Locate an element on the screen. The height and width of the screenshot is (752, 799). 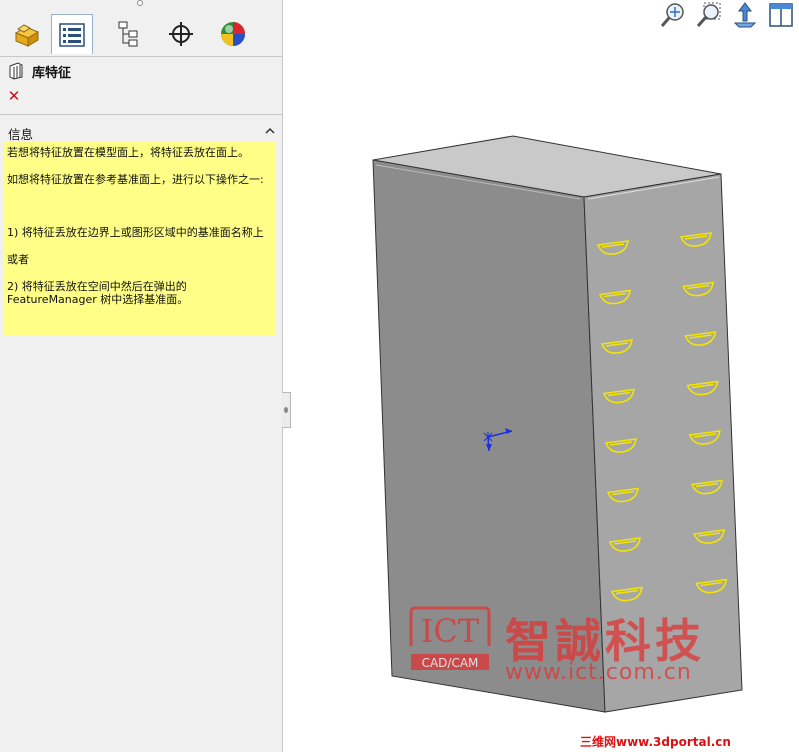
watermark-url: www.ict.com.cn is located at coordinates (598, 672).